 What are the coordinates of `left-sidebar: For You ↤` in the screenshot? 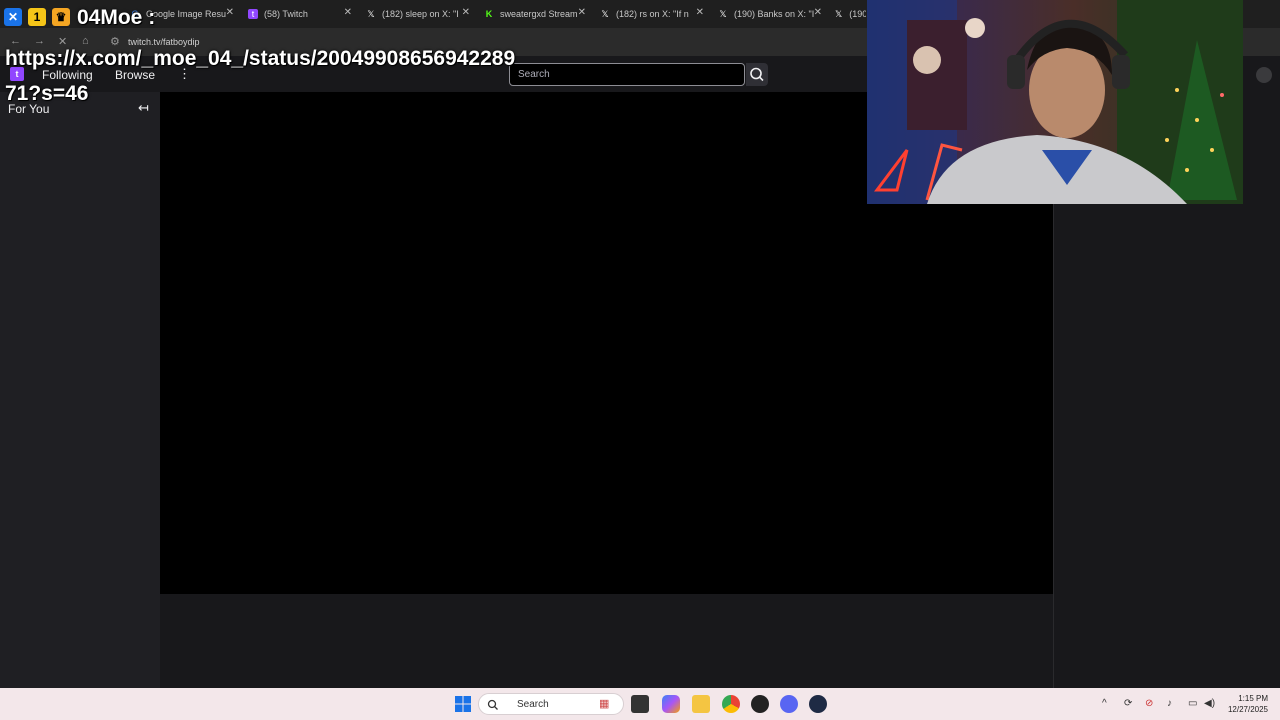 It's located at (80, 390).